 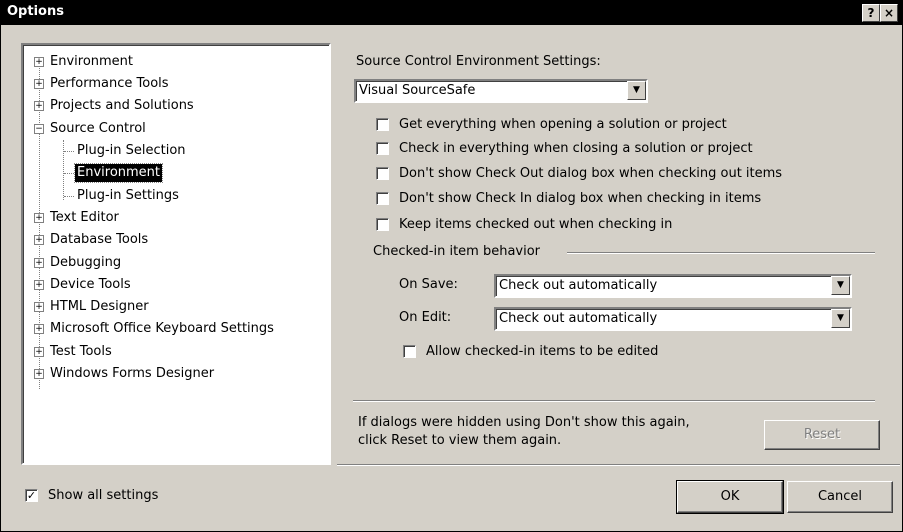 What do you see at coordinates (460, 440) in the screenshot?
I see `reset-note-line2: click Reset to view them again.` at bounding box center [460, 440].